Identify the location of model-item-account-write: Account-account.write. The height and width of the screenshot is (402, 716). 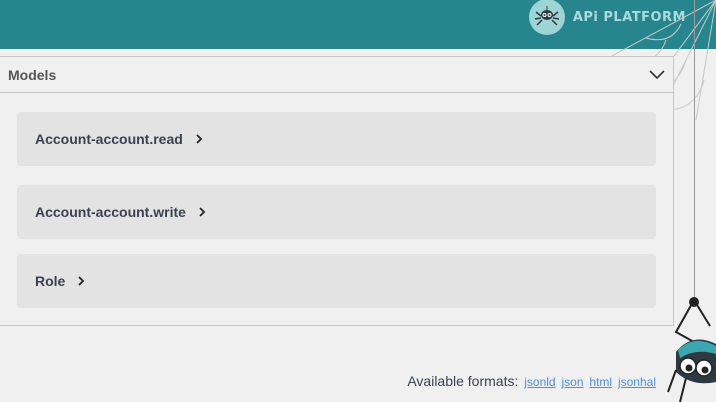
(336, 212).